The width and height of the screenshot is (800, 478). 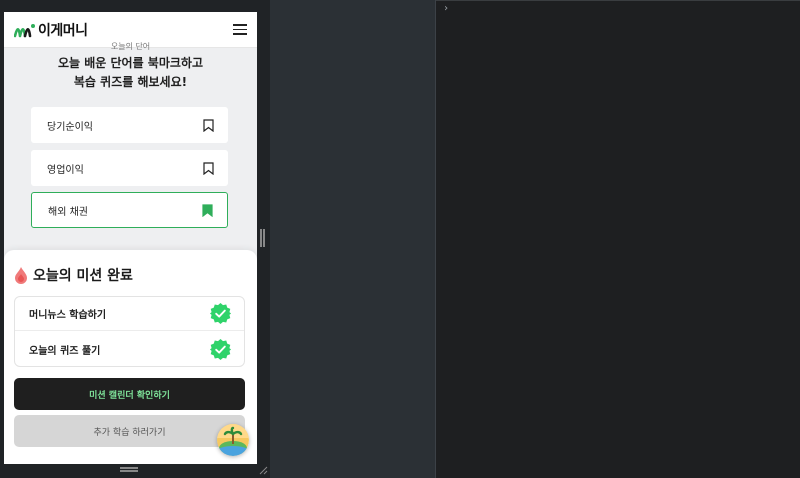 What do you see at coordinates (129, 431) in the screenshot?
I see `extra-study-button: 추가 학습 하러가기` at bounding box center [129, 431].